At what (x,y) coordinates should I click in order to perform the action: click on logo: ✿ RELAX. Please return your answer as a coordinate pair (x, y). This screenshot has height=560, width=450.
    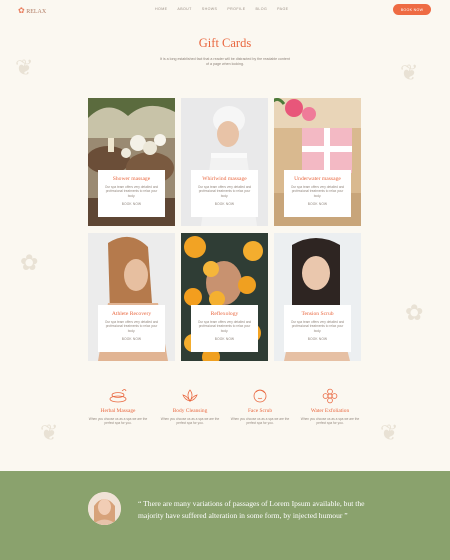
    Looking at the image, I should click on (32, 10).